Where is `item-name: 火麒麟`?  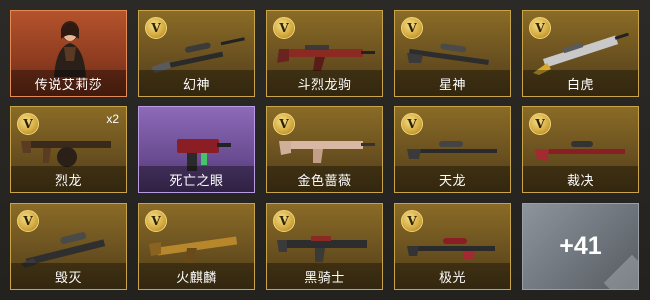
item-name: 火麒麟 is located at coordinates (196, 278).